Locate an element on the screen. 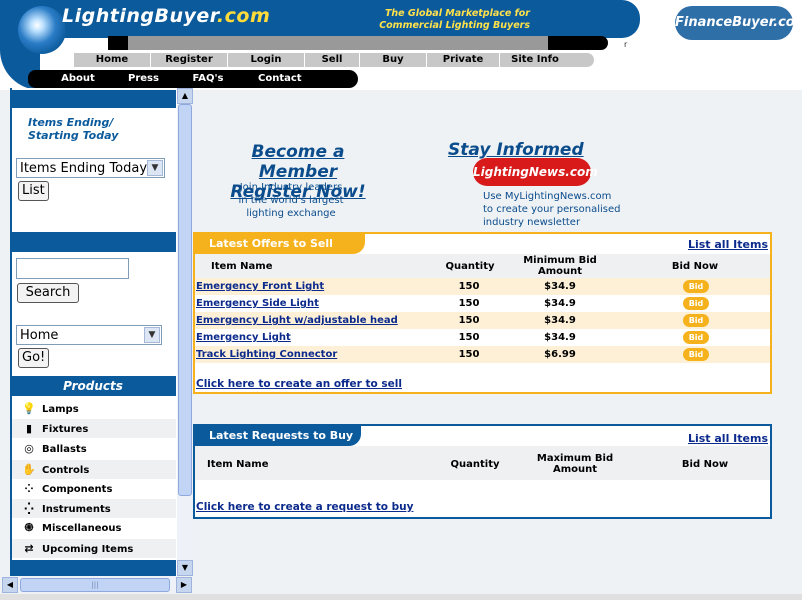 This screenshot has width=802, height=600. go-button: Go! is located at coordinates (34, 358).